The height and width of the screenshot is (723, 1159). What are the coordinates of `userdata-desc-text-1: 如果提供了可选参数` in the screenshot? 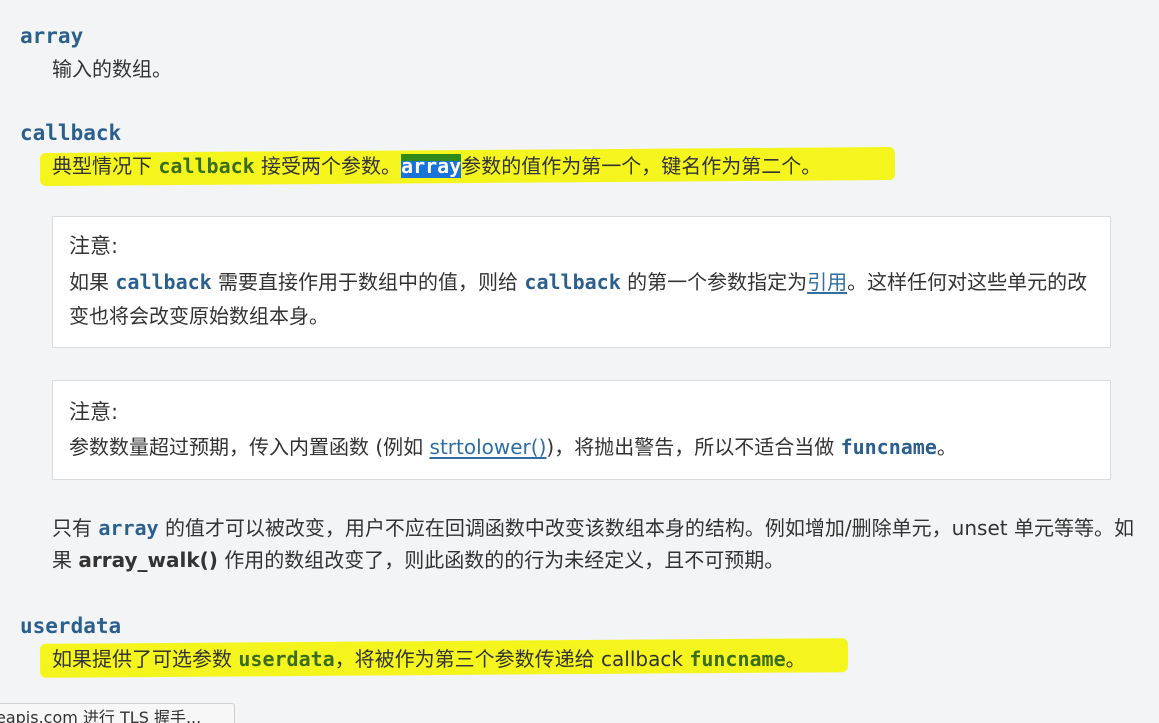 It's located at (142, 659).